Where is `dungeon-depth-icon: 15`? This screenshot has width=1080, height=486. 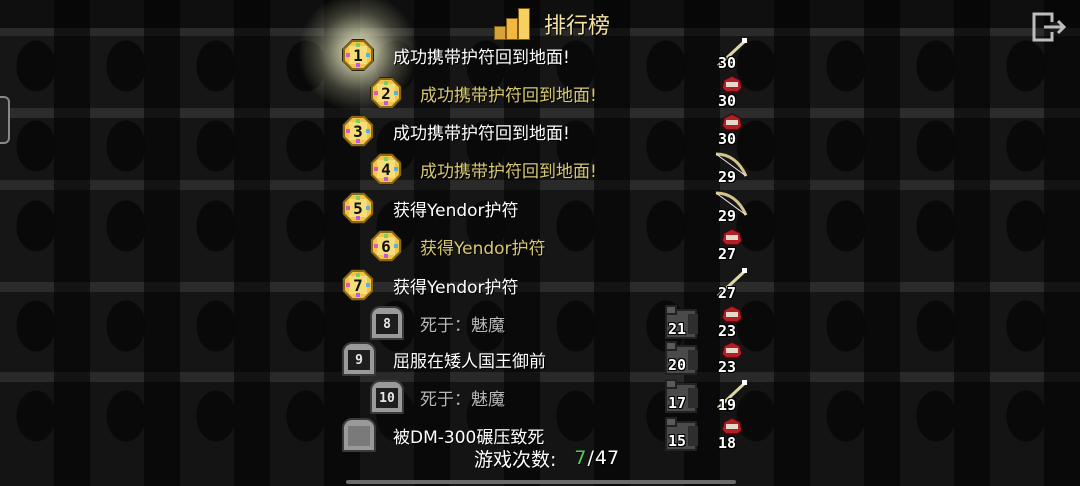 dungeon-depth-icon: 15 is located at coordinates (684, 434).